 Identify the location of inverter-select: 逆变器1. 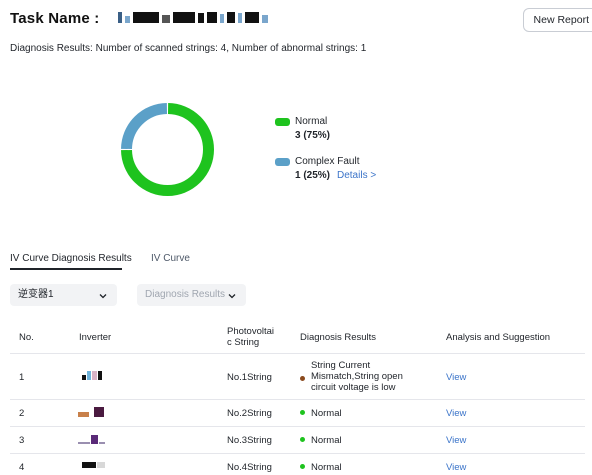
(63, 295).